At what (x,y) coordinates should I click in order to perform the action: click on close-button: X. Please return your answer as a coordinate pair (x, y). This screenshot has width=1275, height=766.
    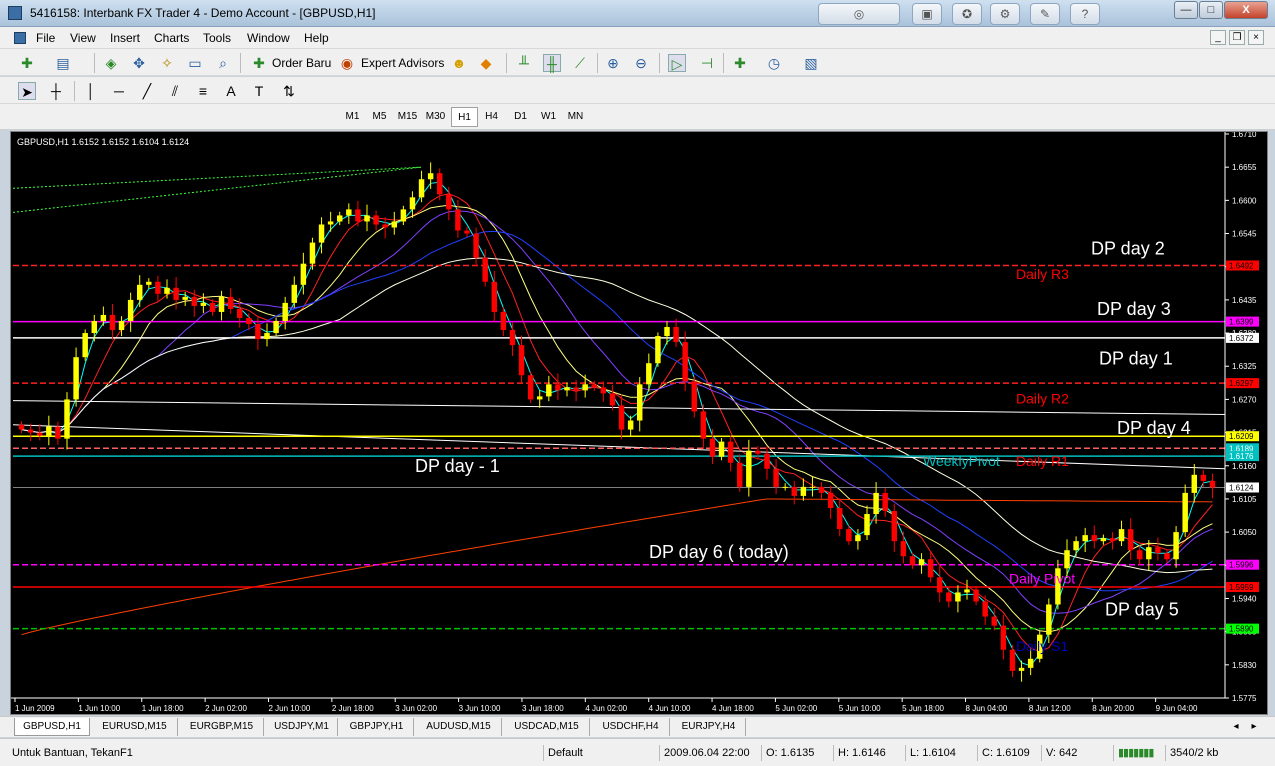
    Looking at the image, I should click on (1246, 10).